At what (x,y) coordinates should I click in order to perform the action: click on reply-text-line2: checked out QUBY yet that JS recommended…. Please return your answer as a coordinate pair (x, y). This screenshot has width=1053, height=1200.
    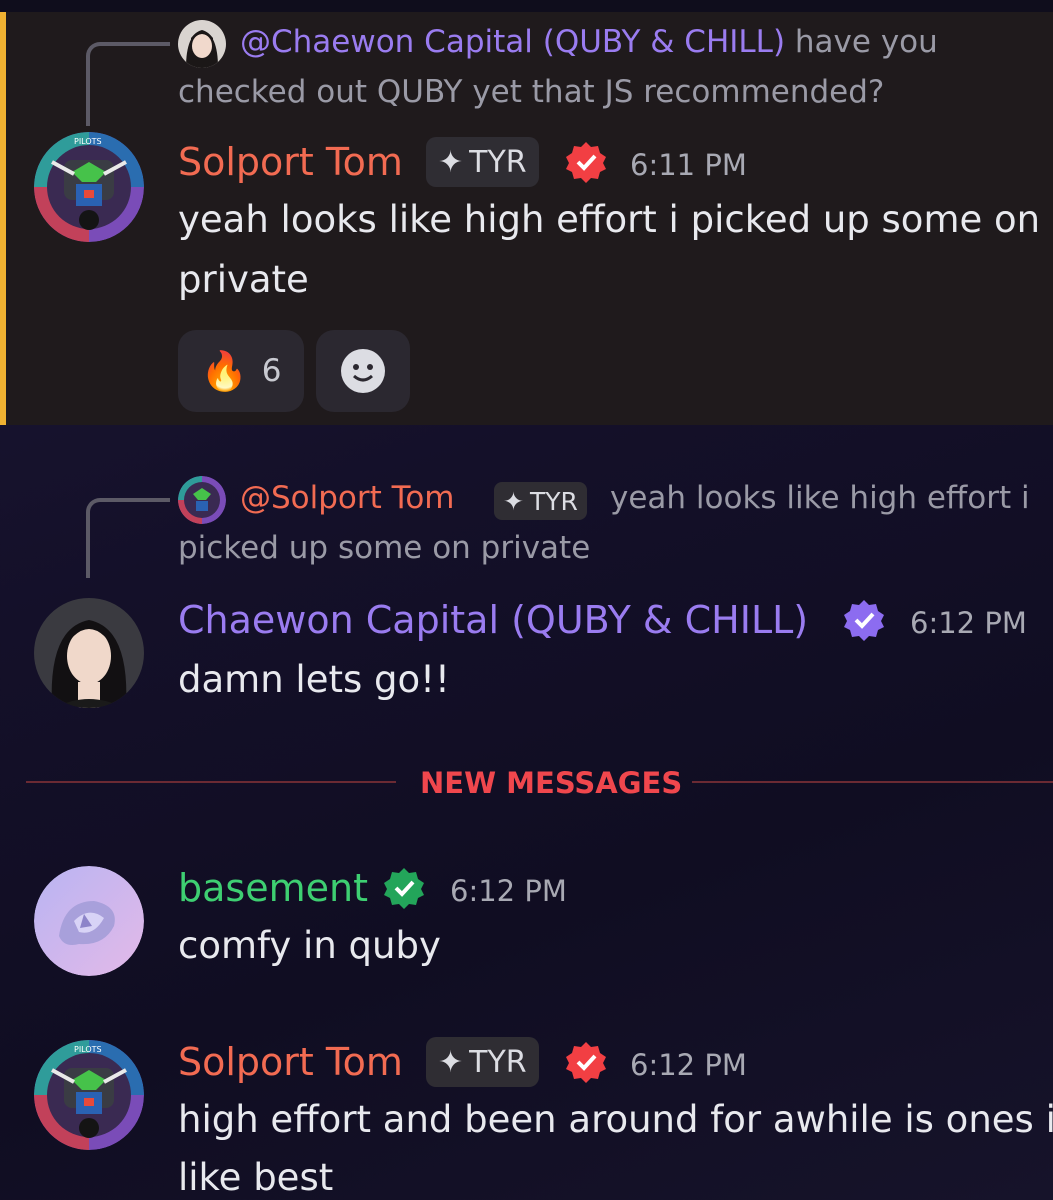
    Looking at the image, I should click on (531, 92).